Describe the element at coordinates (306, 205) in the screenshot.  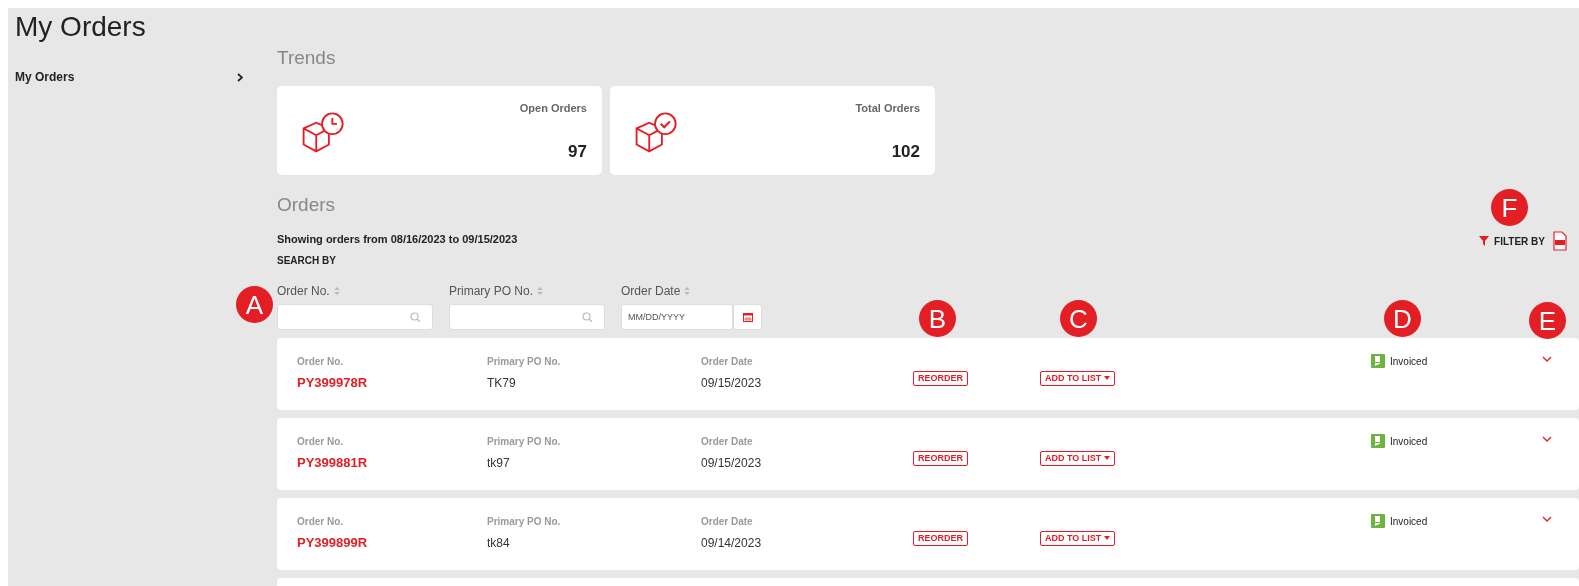
I see `section-title: Orders` at that location.